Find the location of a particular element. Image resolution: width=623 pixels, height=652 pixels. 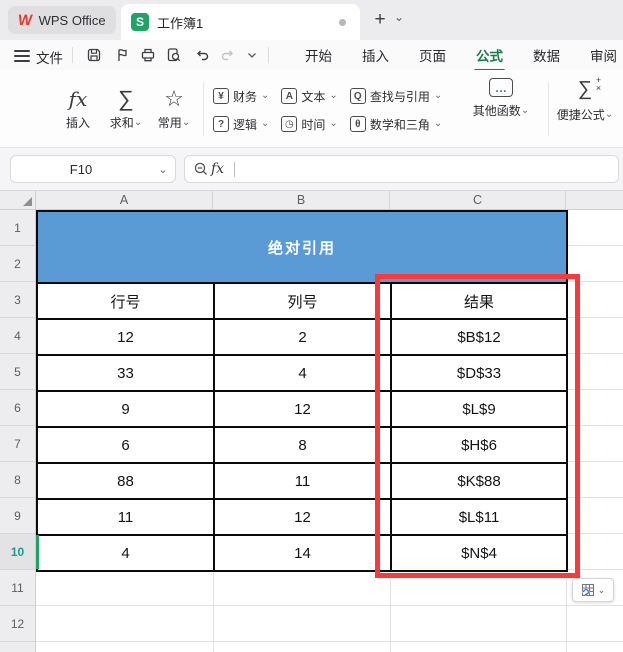

row-header-1: 1 is located at coordinates (17, 228).